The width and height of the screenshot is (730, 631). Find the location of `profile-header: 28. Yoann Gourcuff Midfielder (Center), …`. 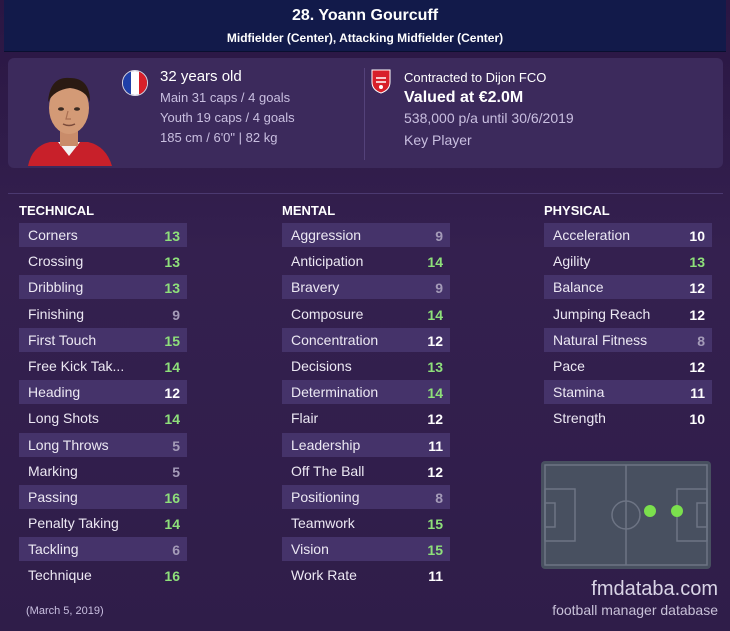

profile-header: 28. Yoann Gourcuff Midfielder (Center), … is located at coordinates (365, 26).